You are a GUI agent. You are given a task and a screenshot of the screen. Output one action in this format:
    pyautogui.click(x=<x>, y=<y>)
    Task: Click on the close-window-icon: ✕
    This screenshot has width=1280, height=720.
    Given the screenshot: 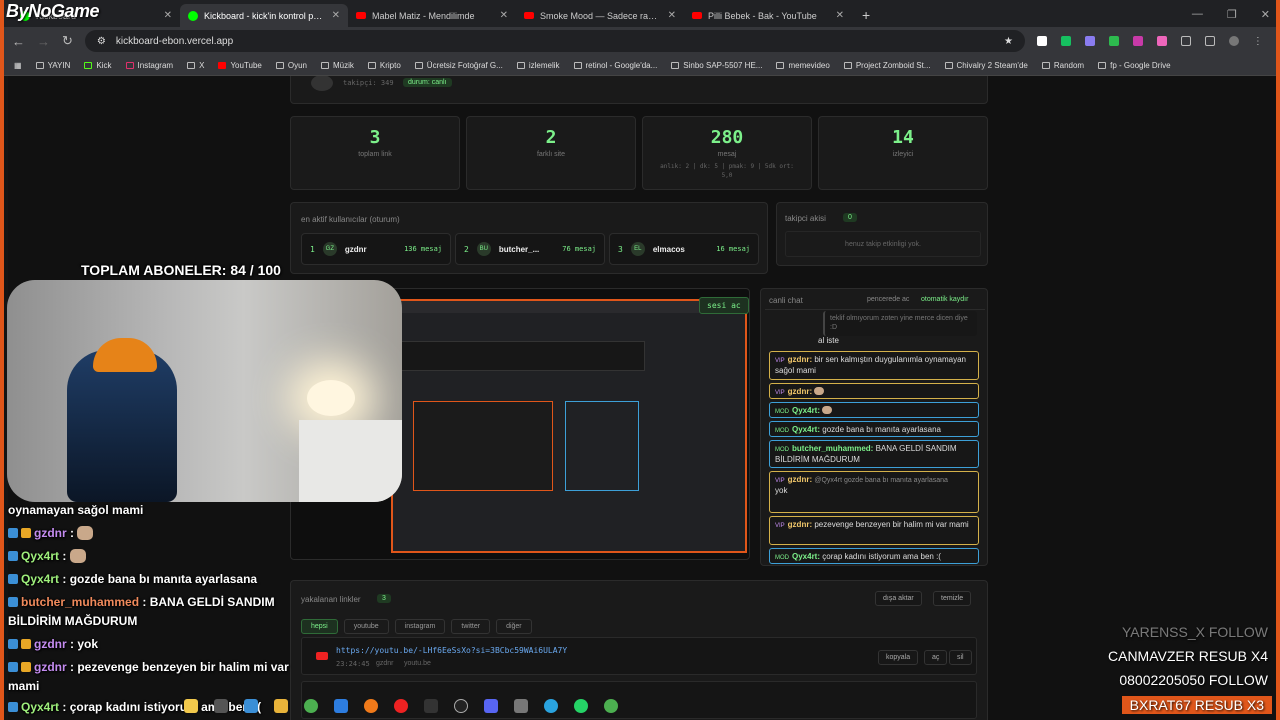 What is the action you would take?
    pyautogui.click(x=1265, y=14)
    